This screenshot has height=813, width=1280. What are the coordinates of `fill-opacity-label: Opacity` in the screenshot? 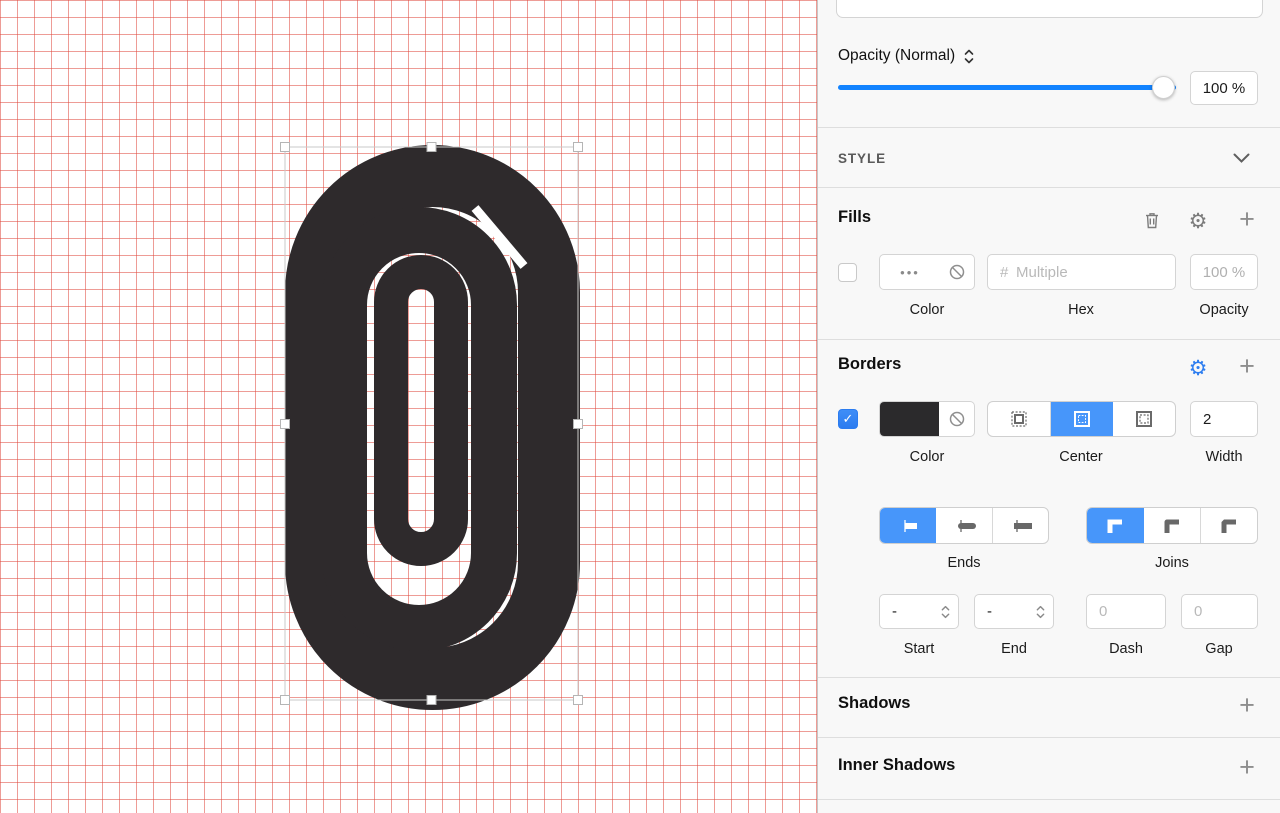 It's located at (1224, 310).